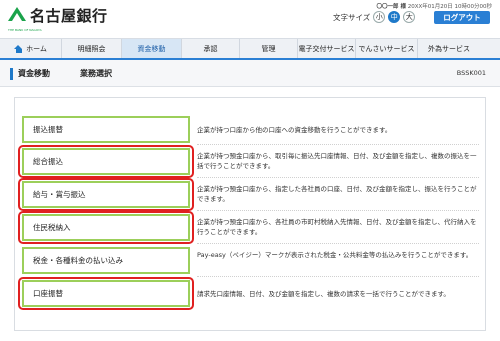 Image resolution: width=500 pixels, height=341 pixels. I want to click on logout-button: ログアウト, so click(462, 17).